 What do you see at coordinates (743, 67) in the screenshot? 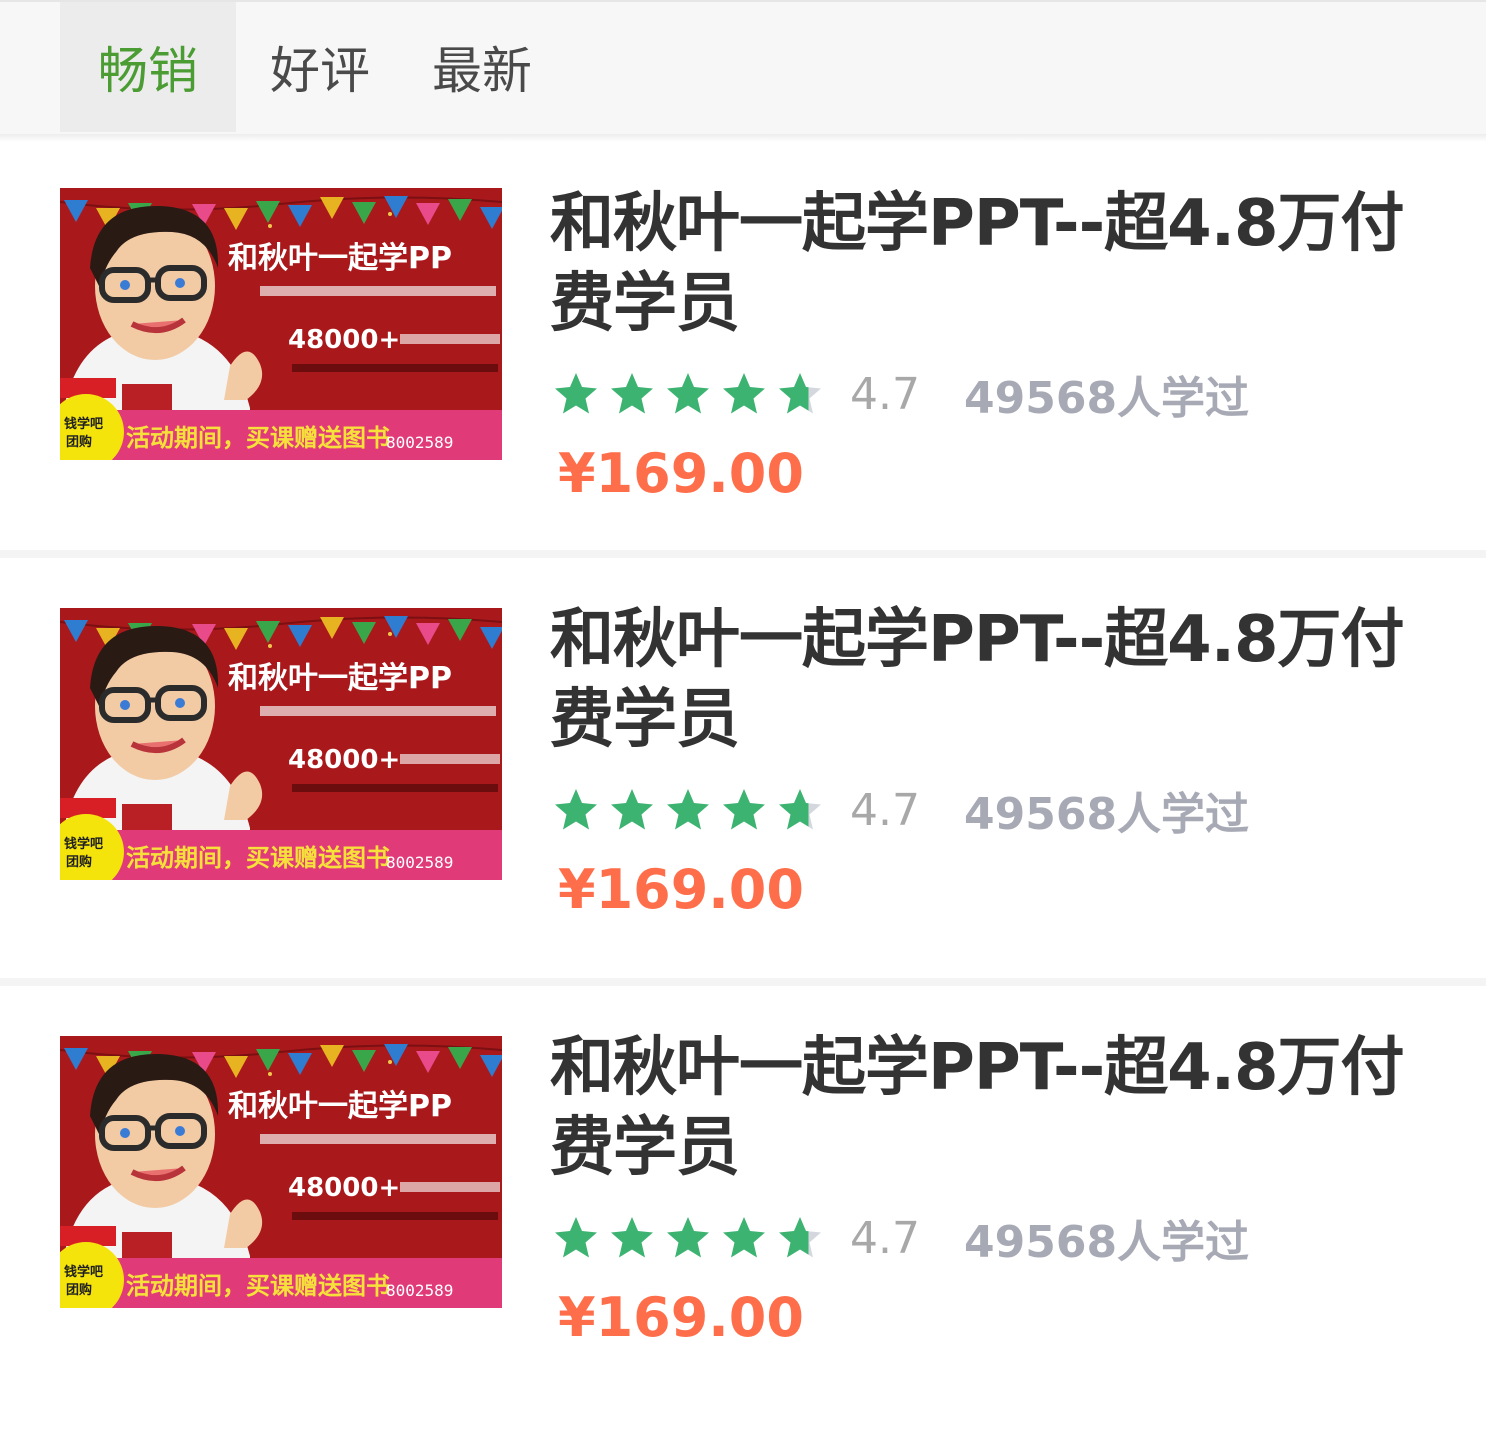
I see `sort-tabbar: 畅销 好评 最新` at bounding box center [743, 67].